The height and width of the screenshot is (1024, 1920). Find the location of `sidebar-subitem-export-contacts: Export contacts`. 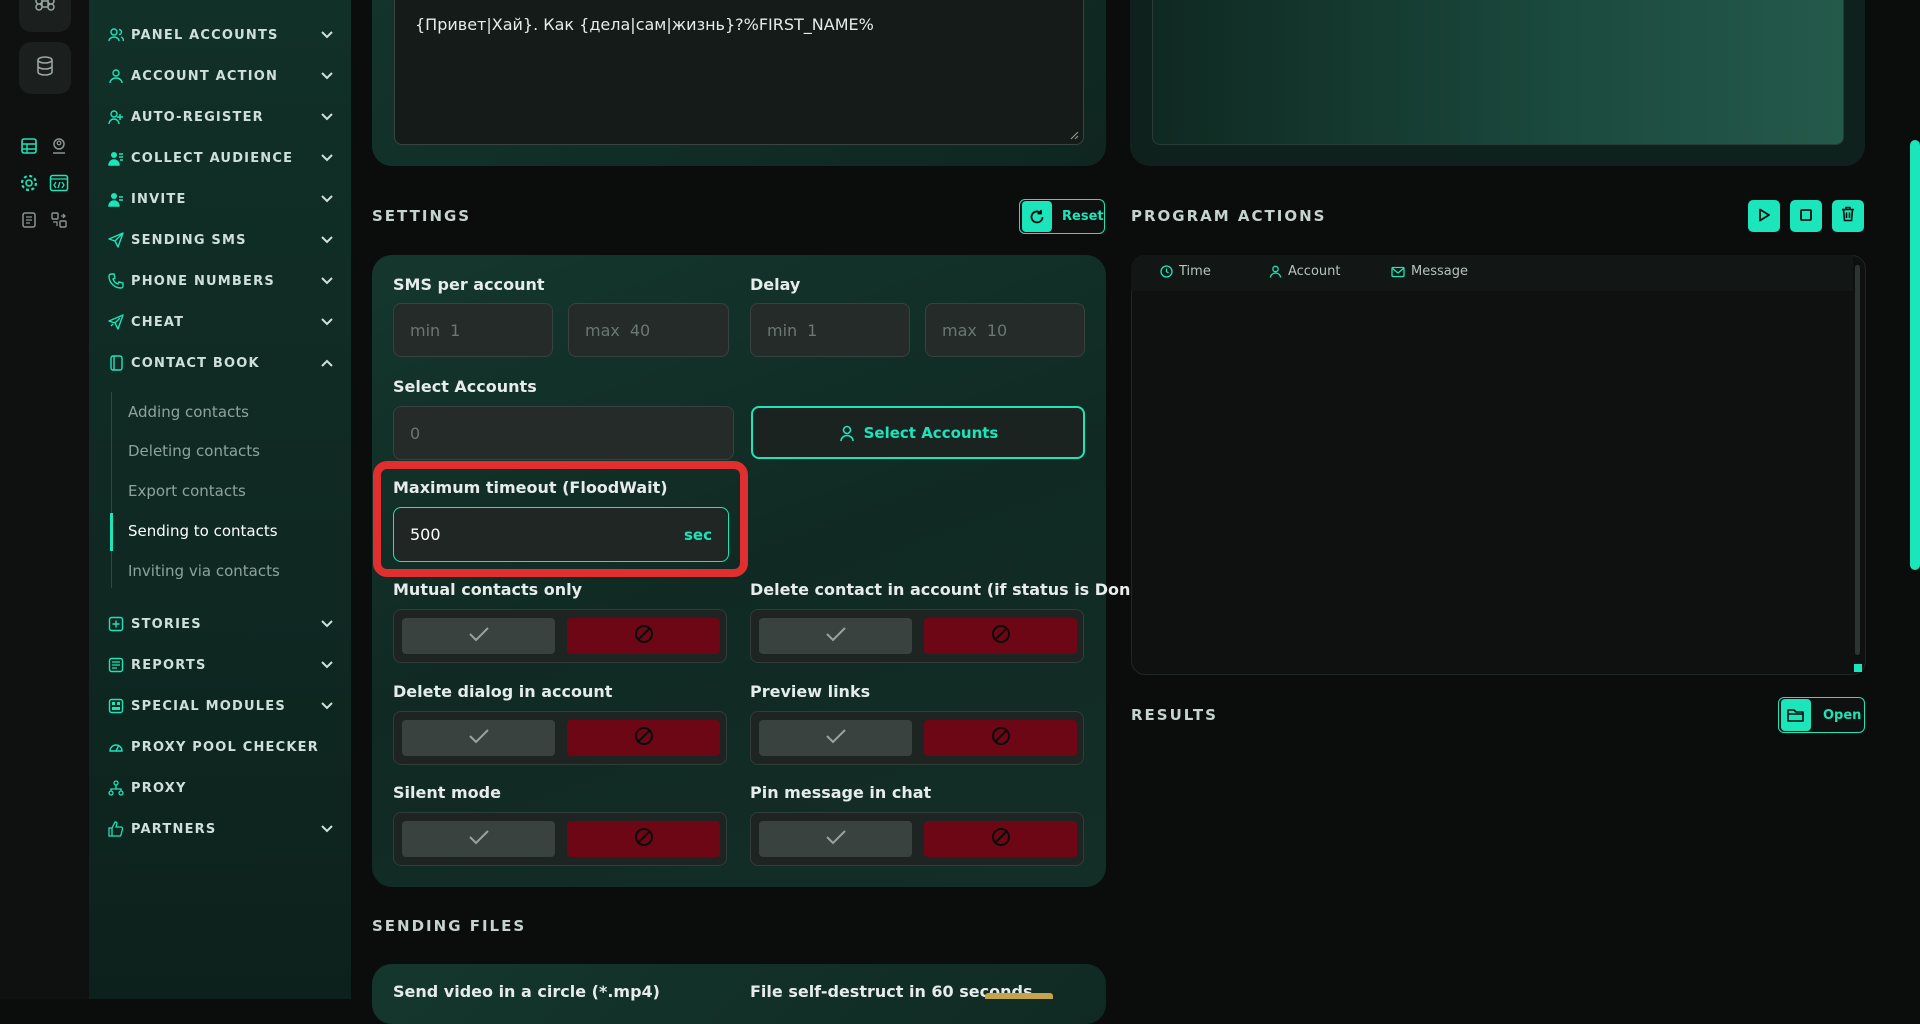

sidebar-subitem-export-contacts: Export contacts is located at coordinates (238, 491).